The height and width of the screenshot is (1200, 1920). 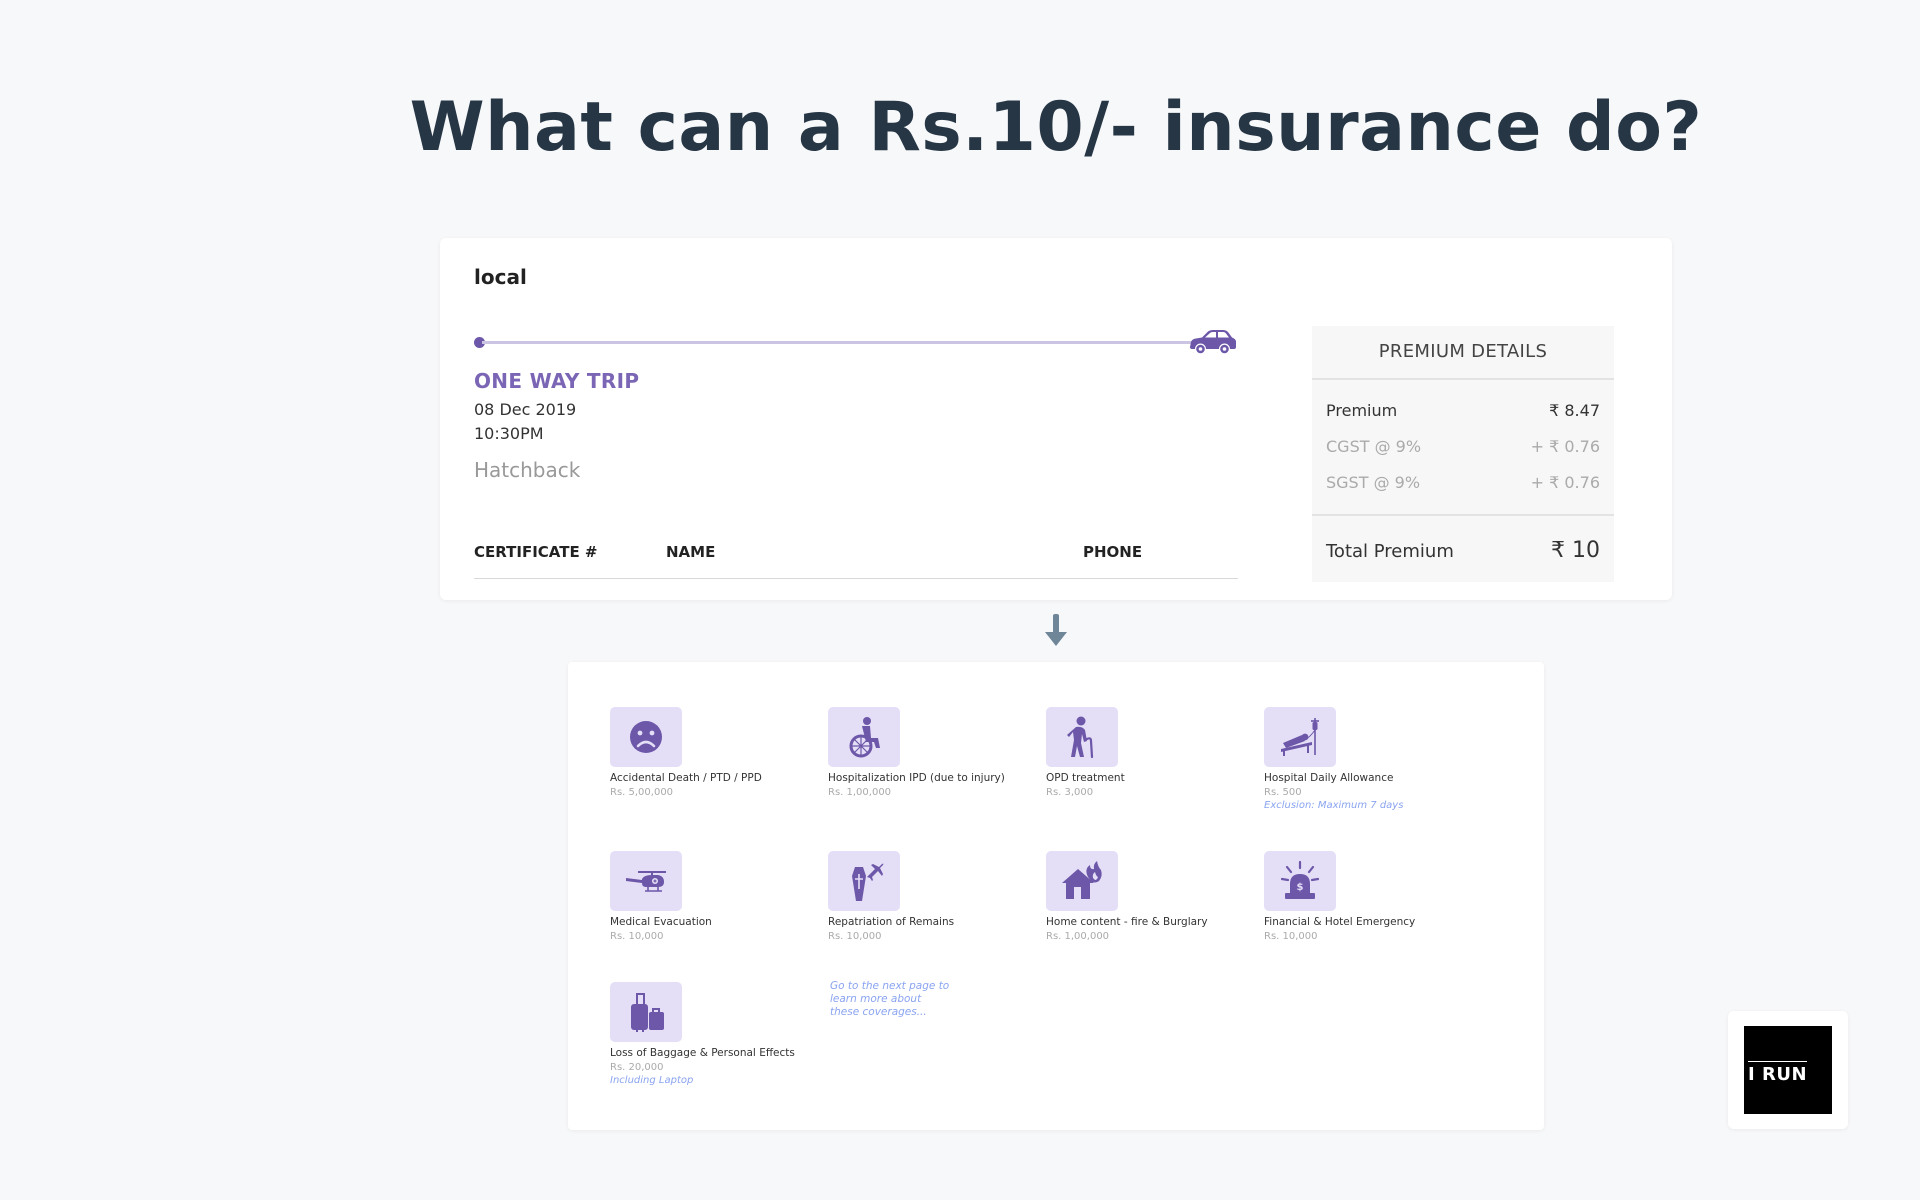 I want to click on coverage-item: Repatriation of Remains Rs. 10,000, so click(x=928, y=896).